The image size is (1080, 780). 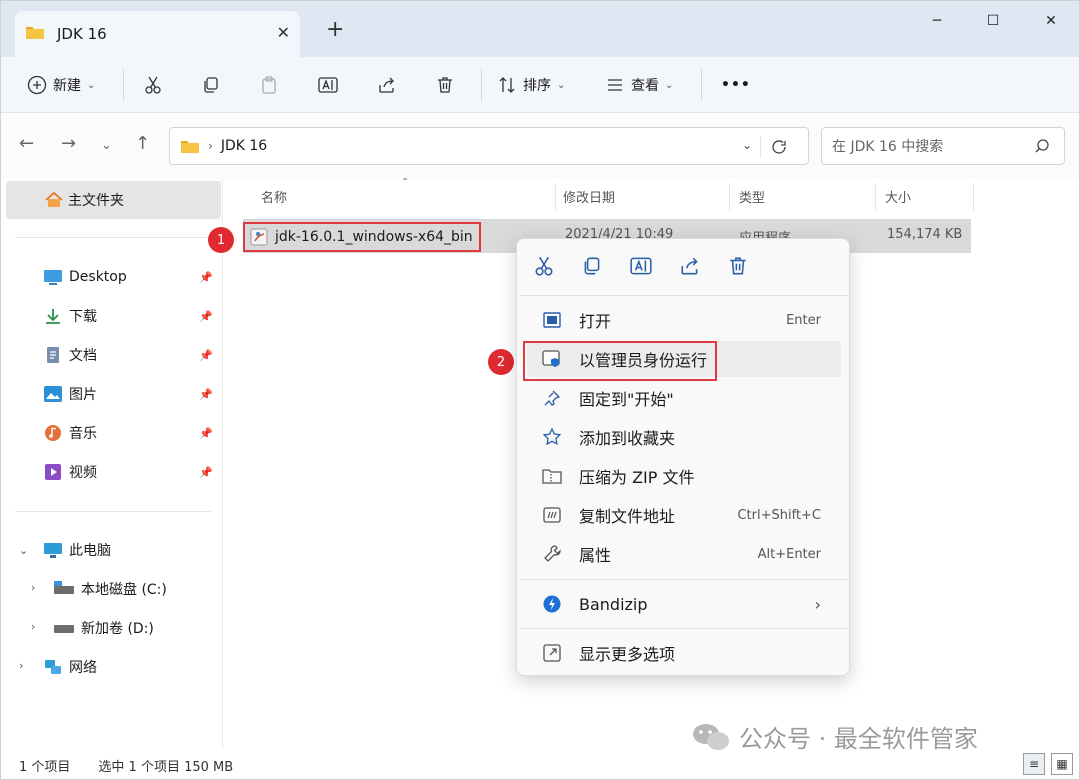 I want to click on forward-arrow-icon: →, so click(x=68, y=144).